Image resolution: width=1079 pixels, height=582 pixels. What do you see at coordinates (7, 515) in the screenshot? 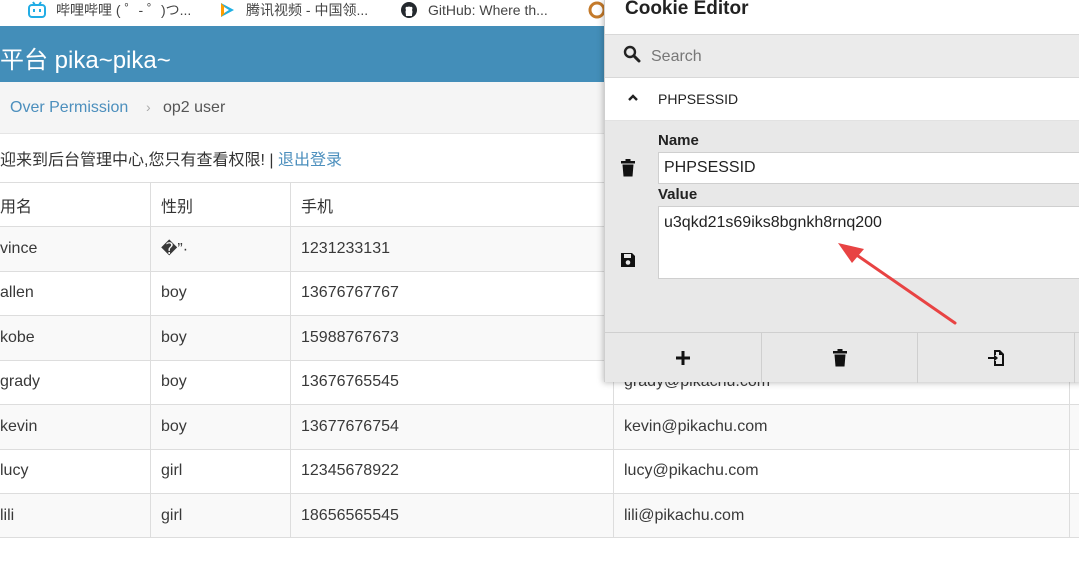
I see `cell-username: lili` at bounding box center [7, 515].